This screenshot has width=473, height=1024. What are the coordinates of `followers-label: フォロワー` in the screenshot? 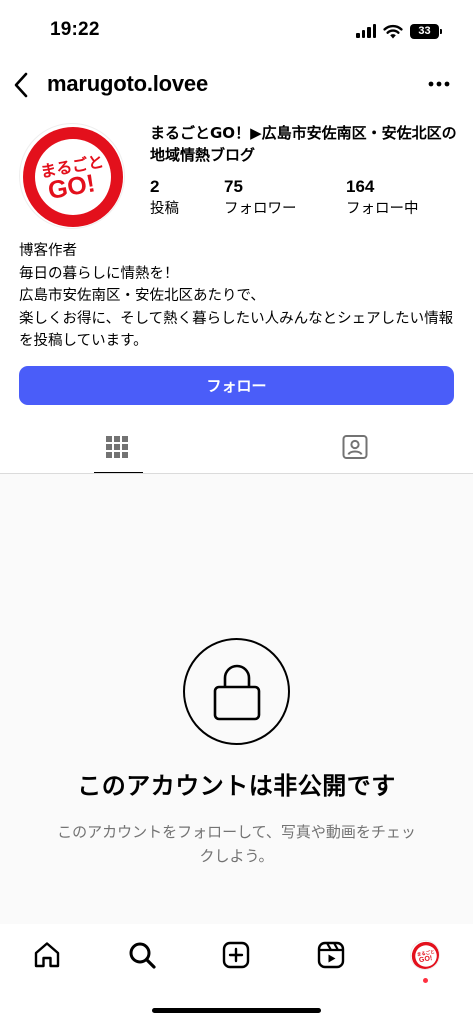 It's located at (260, 209).